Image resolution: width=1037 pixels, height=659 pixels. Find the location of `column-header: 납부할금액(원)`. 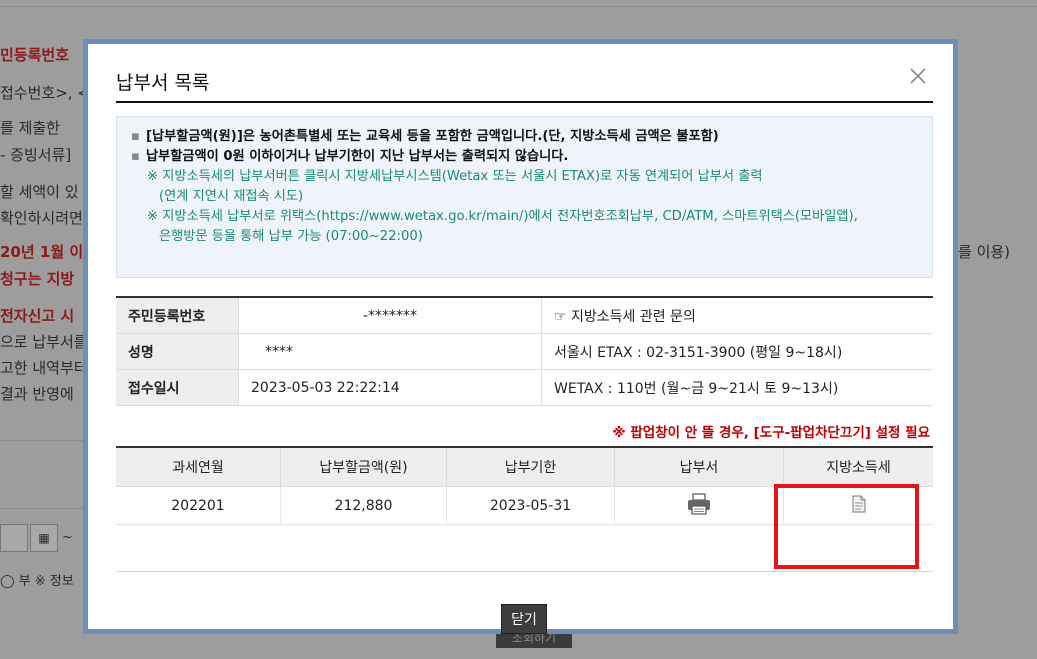

column-header: 납부할금액(원) is located at coordinates (363, 467).